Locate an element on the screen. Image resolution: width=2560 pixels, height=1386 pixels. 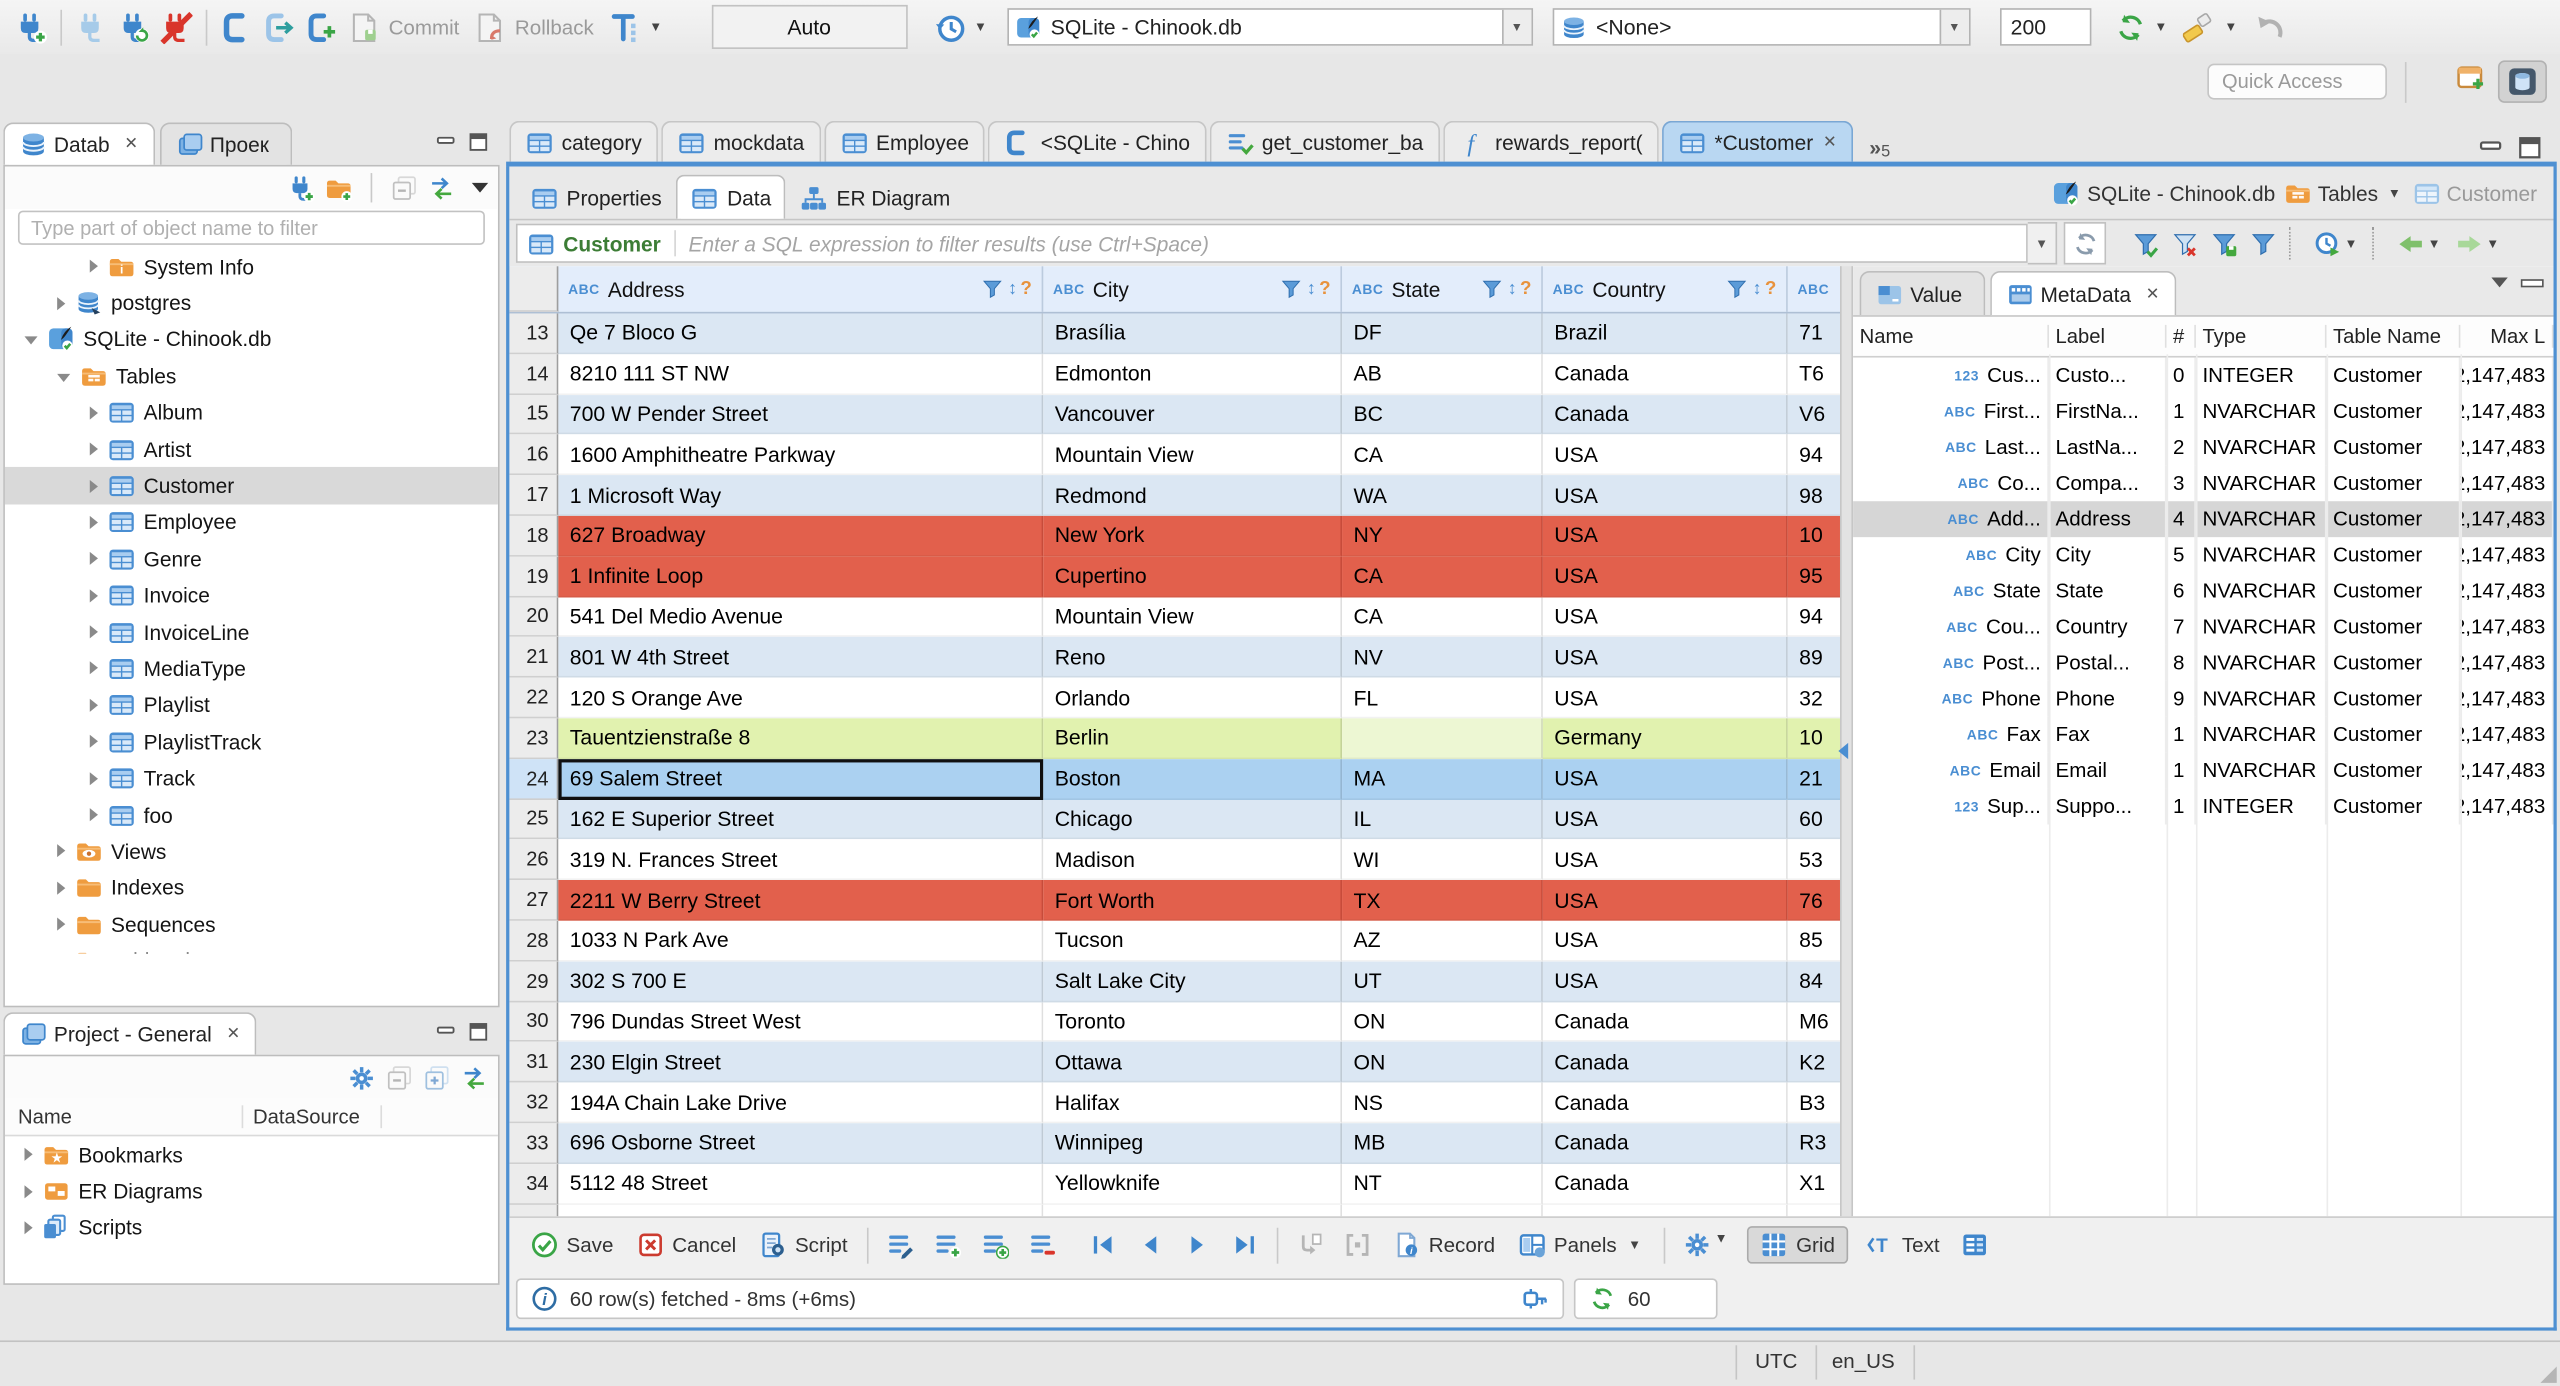
panel-splitter is located at coordinates (1846, 741).